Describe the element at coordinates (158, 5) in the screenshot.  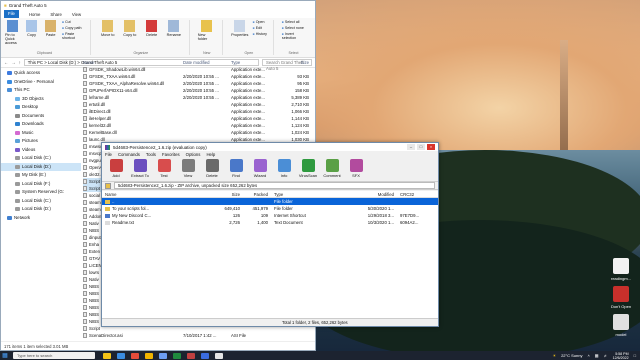
I see `explorer-titlebar: ■ Grand Theft Auto 5` at that location.